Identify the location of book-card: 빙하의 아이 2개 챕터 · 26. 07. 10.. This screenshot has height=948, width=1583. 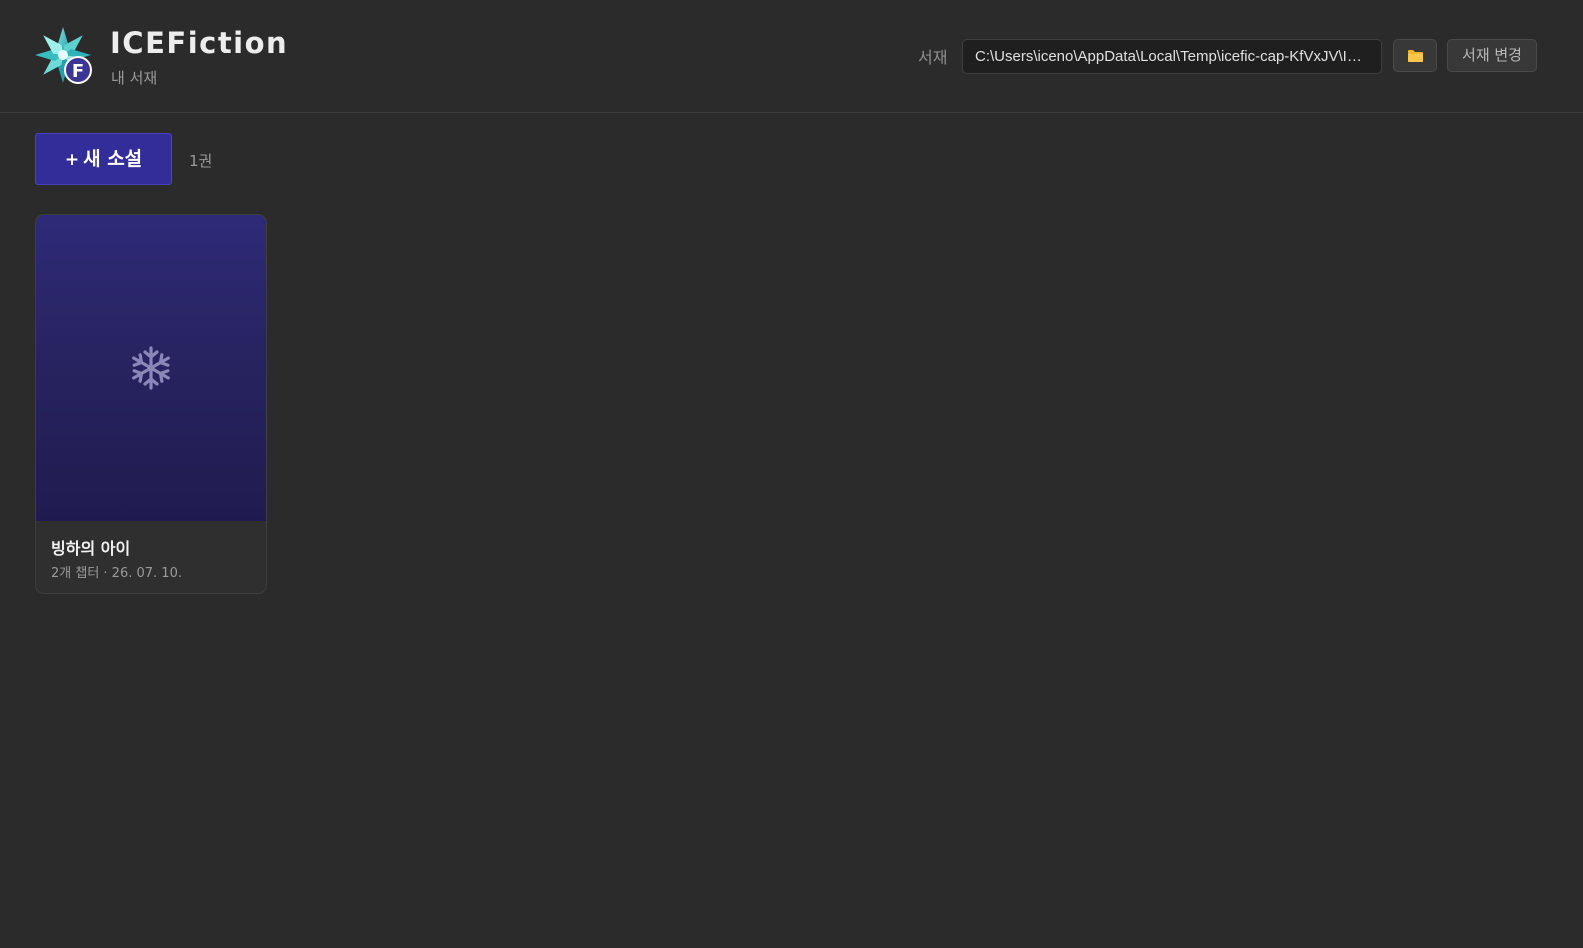
(151, 404).